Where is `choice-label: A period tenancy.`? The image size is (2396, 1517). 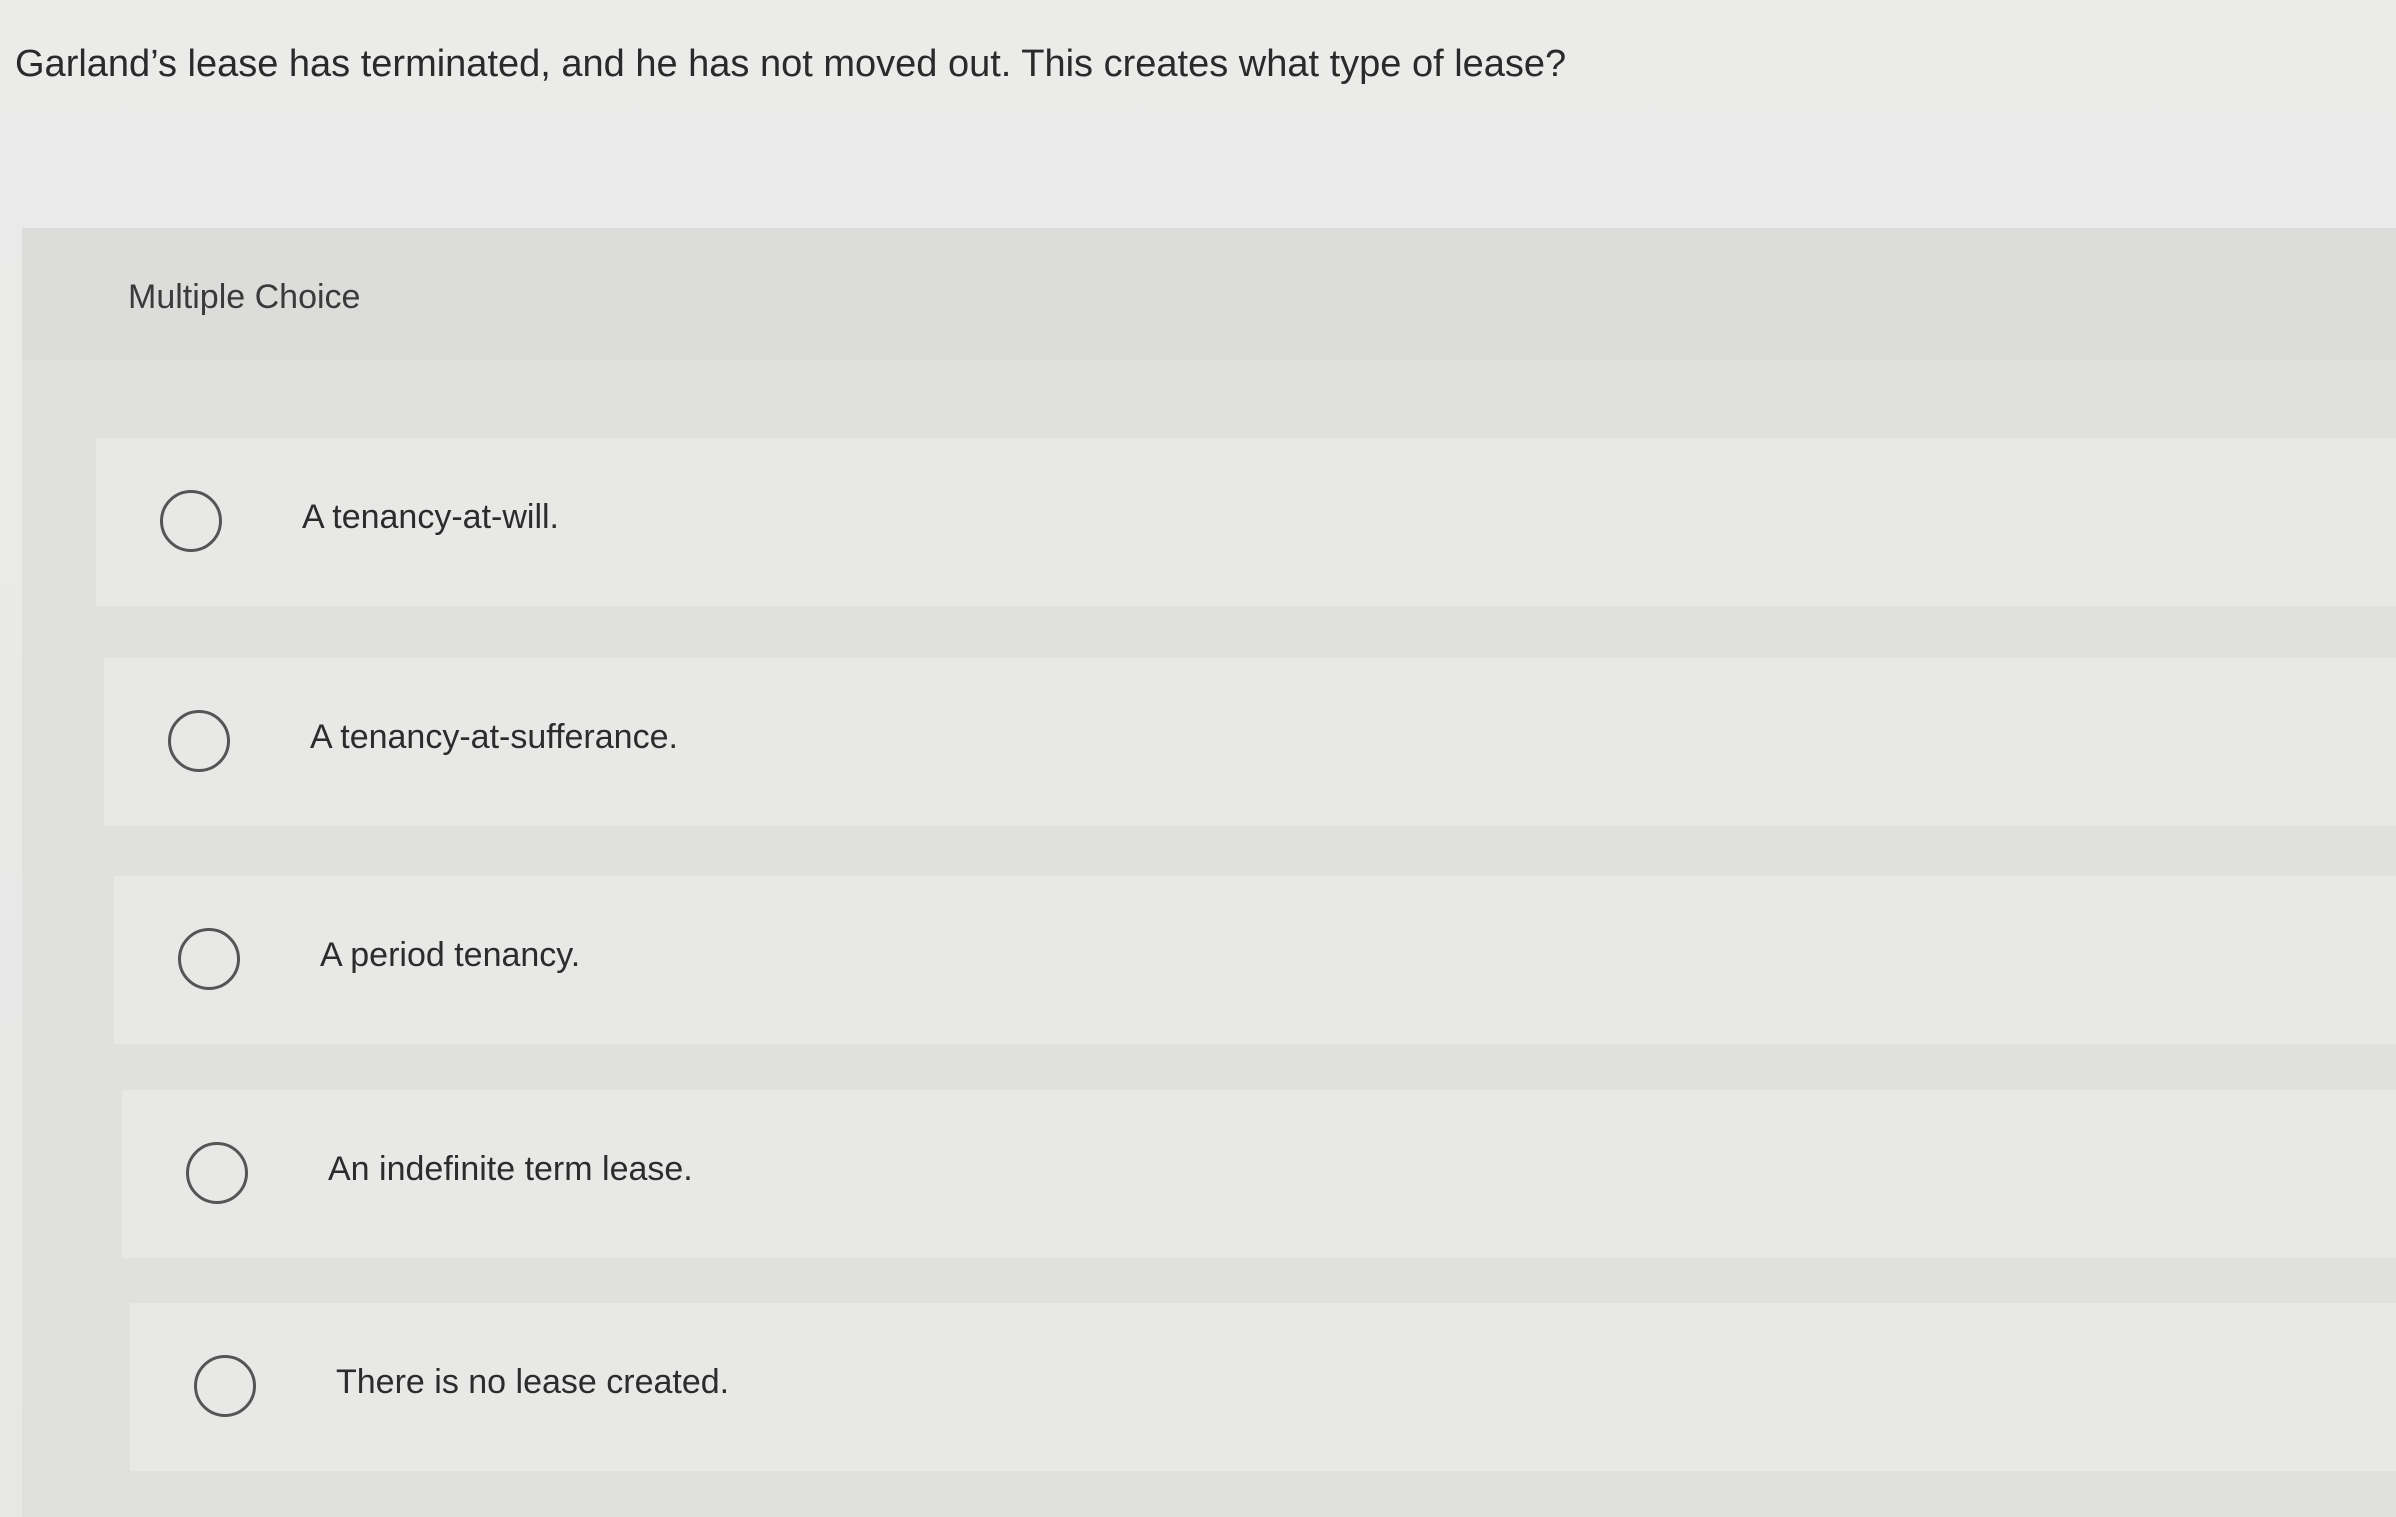
choice-label: A period tenancy. is located at coordinates (450, 955).